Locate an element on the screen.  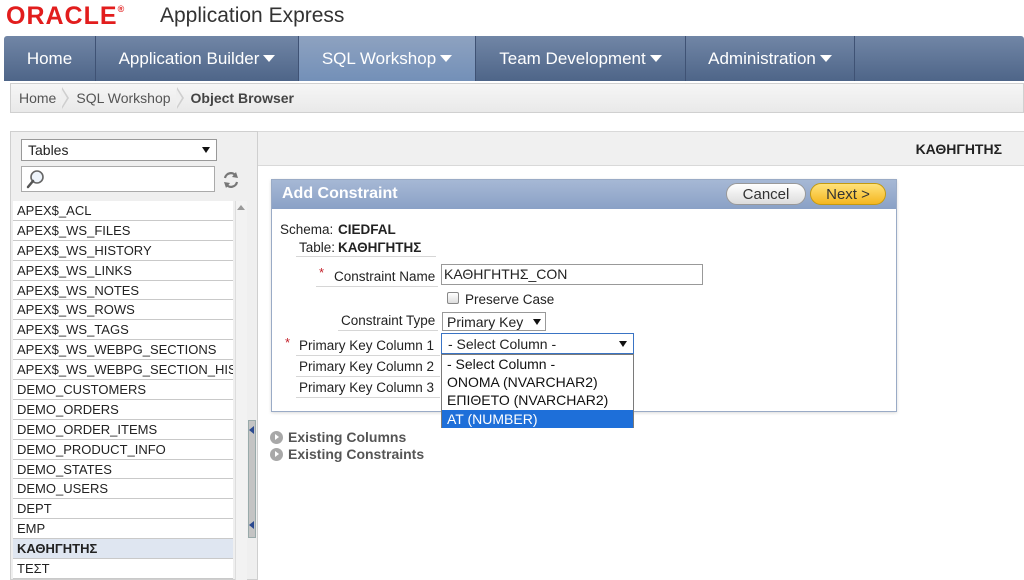
schema-label: Schema: is located at coordinates (307, 229).